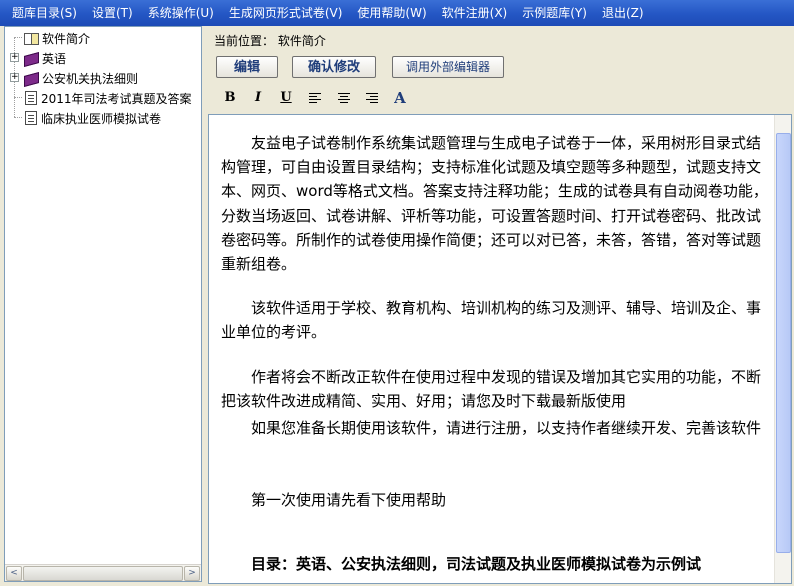 This screenshot has width=794, height=586. Describe the element at coordinates (286, 98) in the screenshot. I see `underline-button: U` at that location.